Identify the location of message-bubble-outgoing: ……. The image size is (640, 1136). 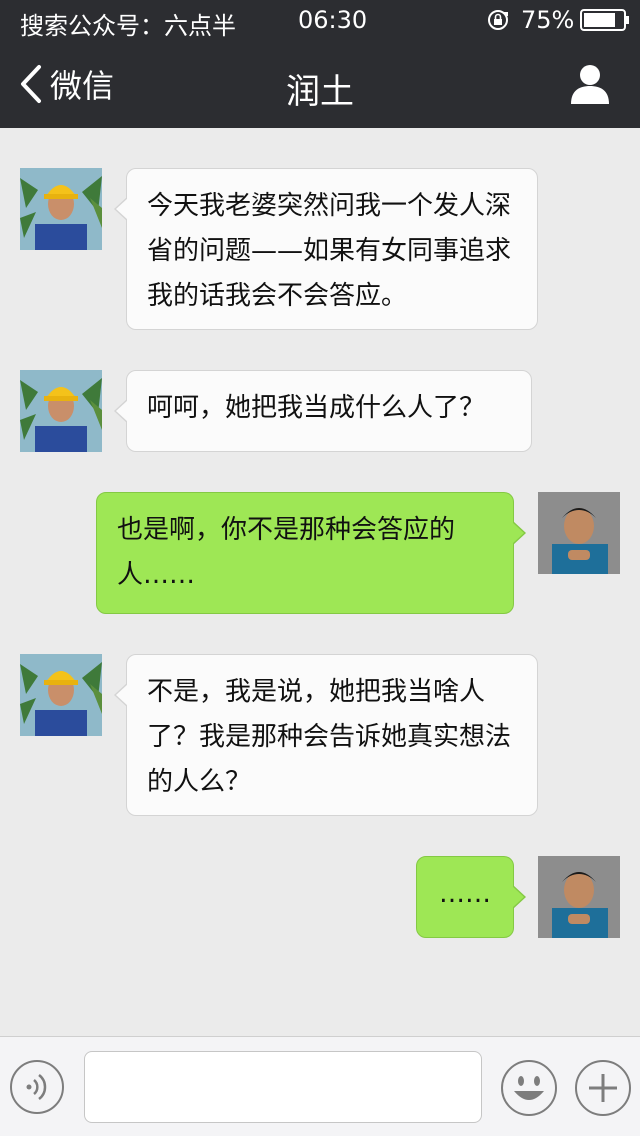
(471, 897).